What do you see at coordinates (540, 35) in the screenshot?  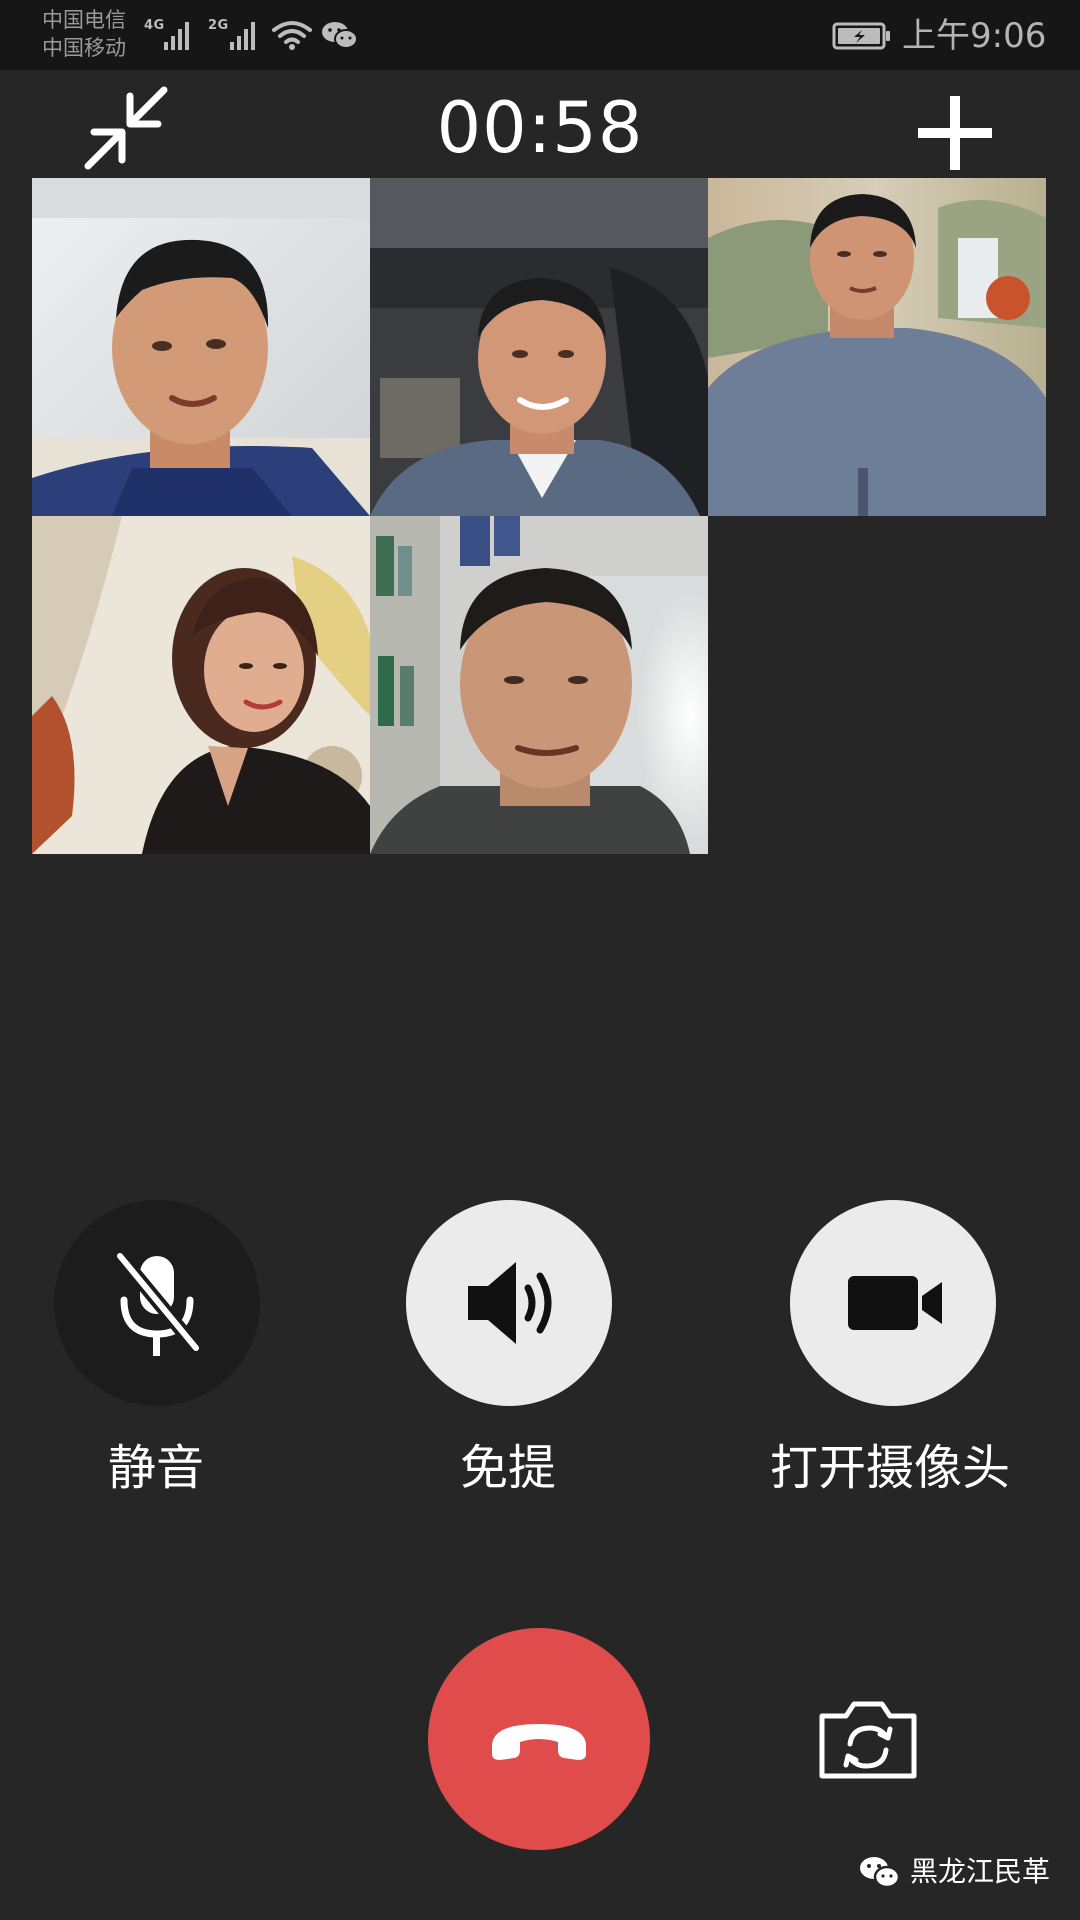 I see `status-bar: 中国电信 中国移动 4G 2G 上午9:06` at bounding box center [540, 35].